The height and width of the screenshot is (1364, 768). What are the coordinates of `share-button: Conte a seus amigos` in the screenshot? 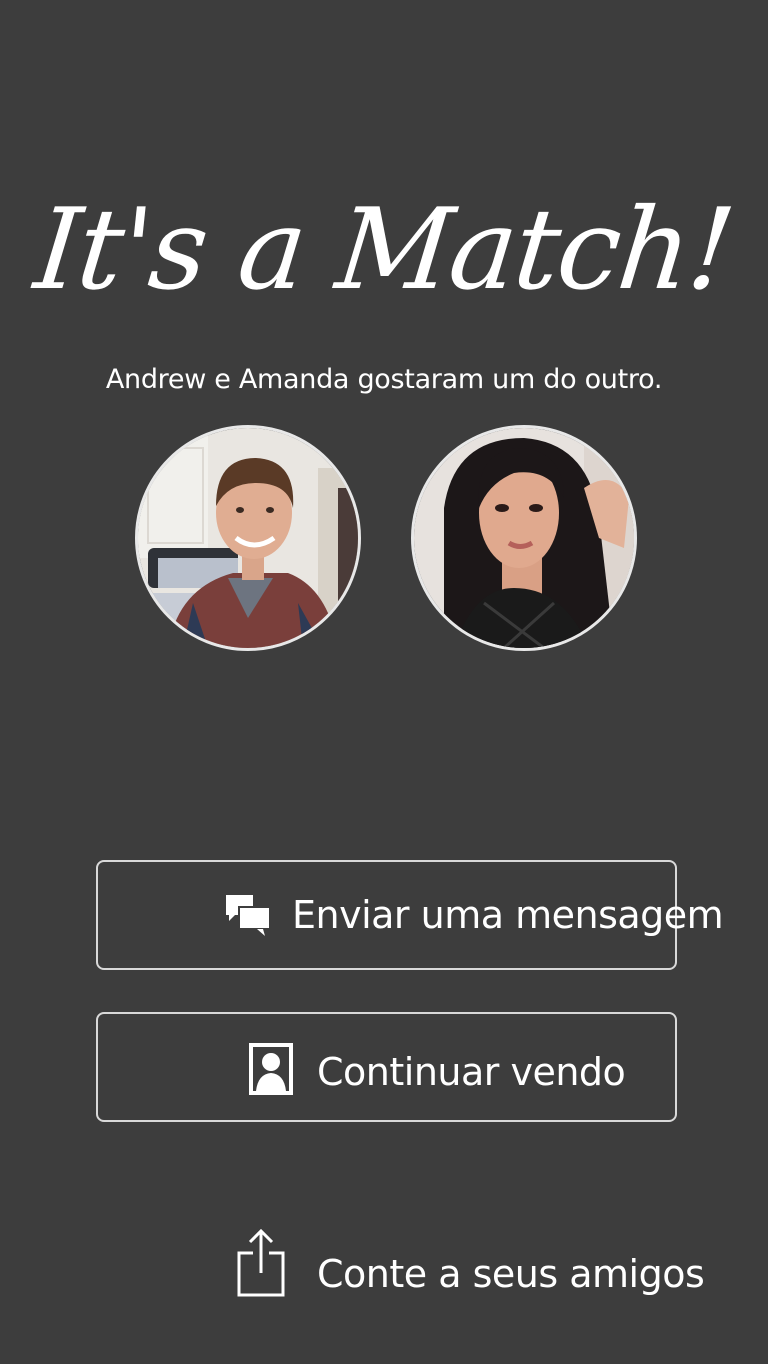 It's located at (467, 1265).